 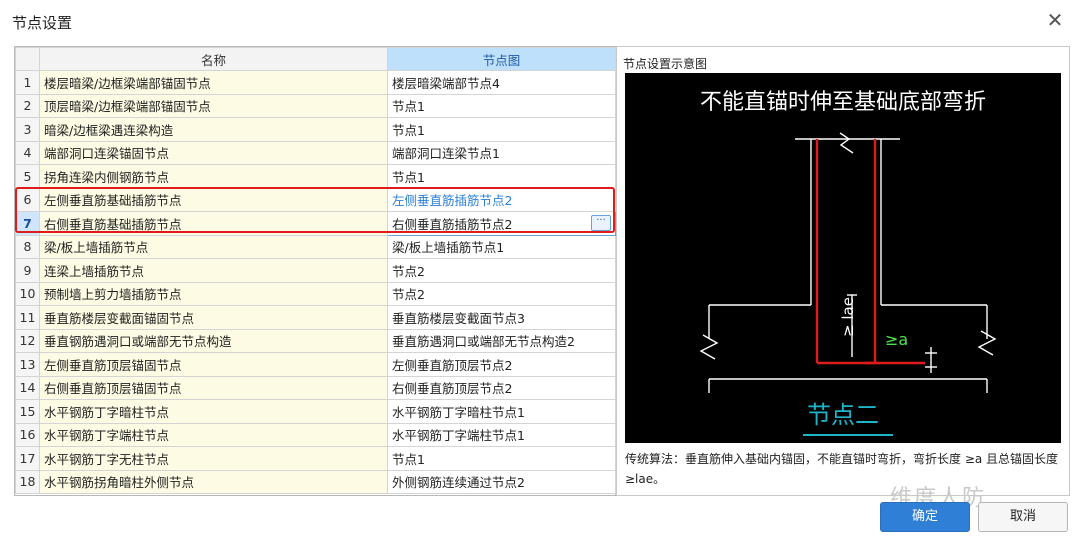 What do you see at coordinates (501, 481) in the screenshot?
I see `row-node-cell: 外侧钢筋连续通过节点2` at bounding box center [501, 481].